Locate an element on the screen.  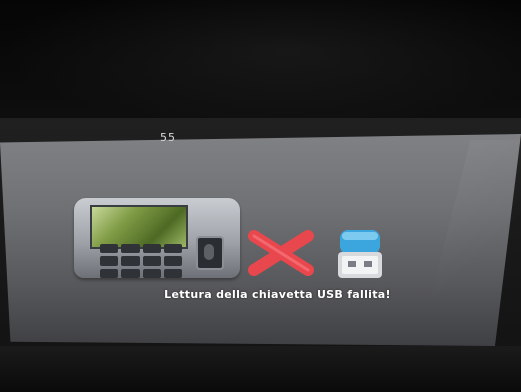
fingerprint-sensor-icon is located at coordinates (210, 253).